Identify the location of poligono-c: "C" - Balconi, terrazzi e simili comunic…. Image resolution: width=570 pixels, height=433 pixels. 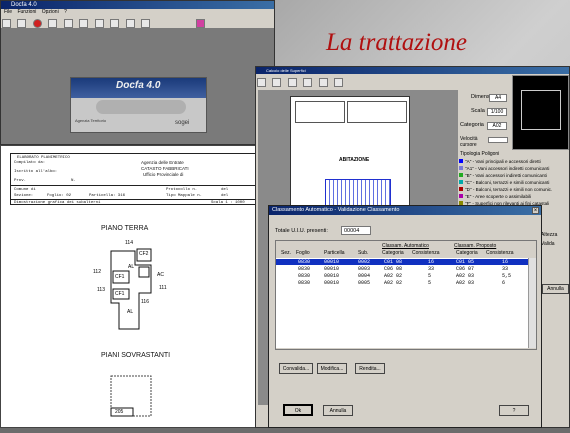
(514, 182).